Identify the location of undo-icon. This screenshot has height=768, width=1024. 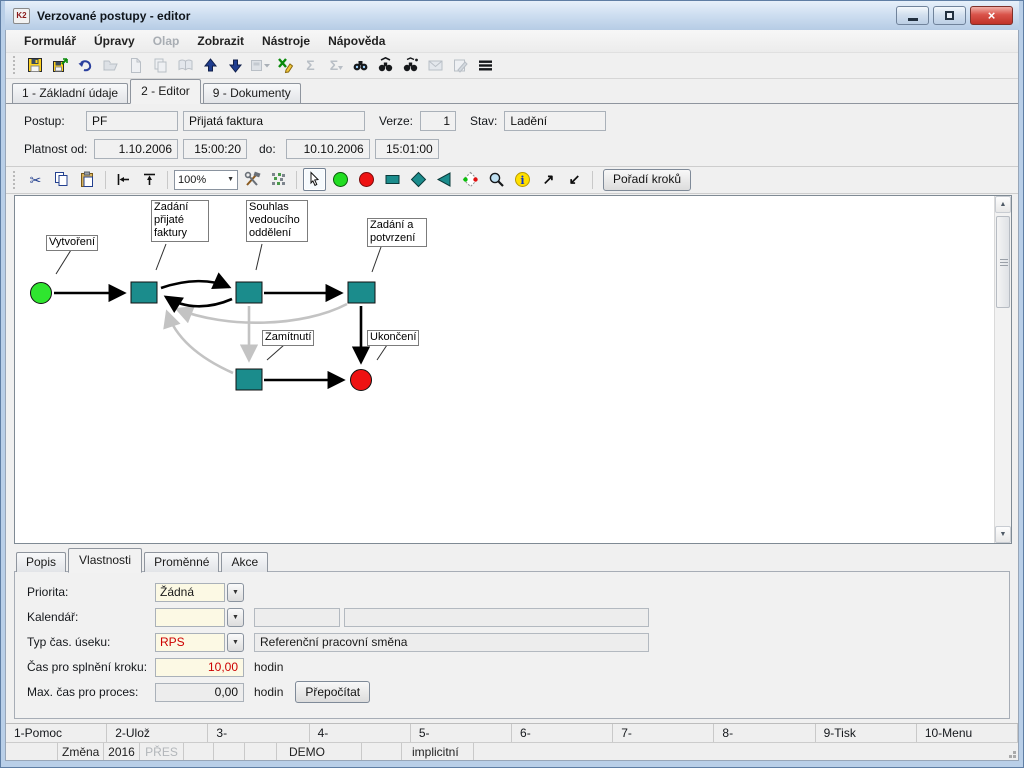
(85, 65).